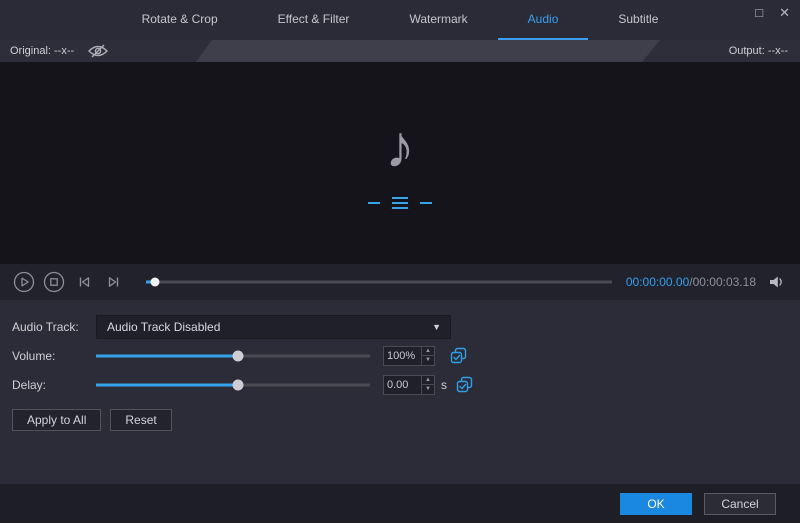  What do you see at coordinates (400, 420) in the screenshot?
I see `panel-buttons-row: Apply to All Reset` at bounding box center [400, 420].